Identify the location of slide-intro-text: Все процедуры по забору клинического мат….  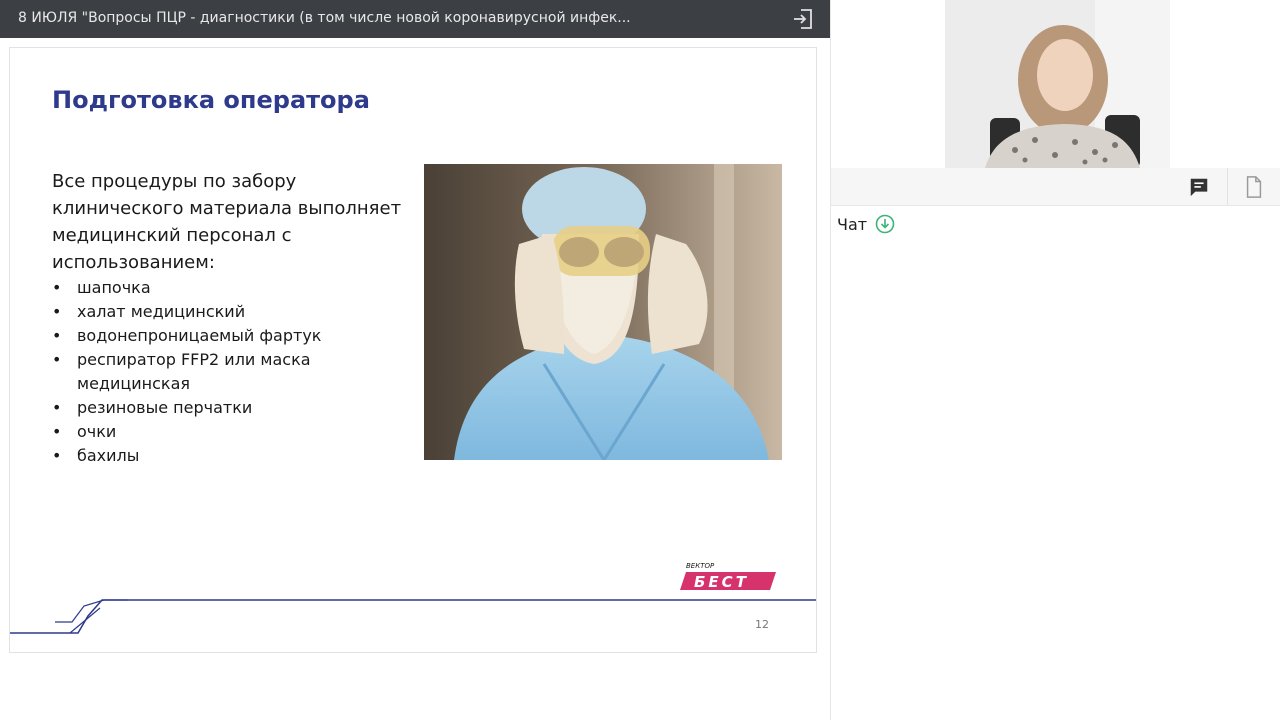
(227, 222).